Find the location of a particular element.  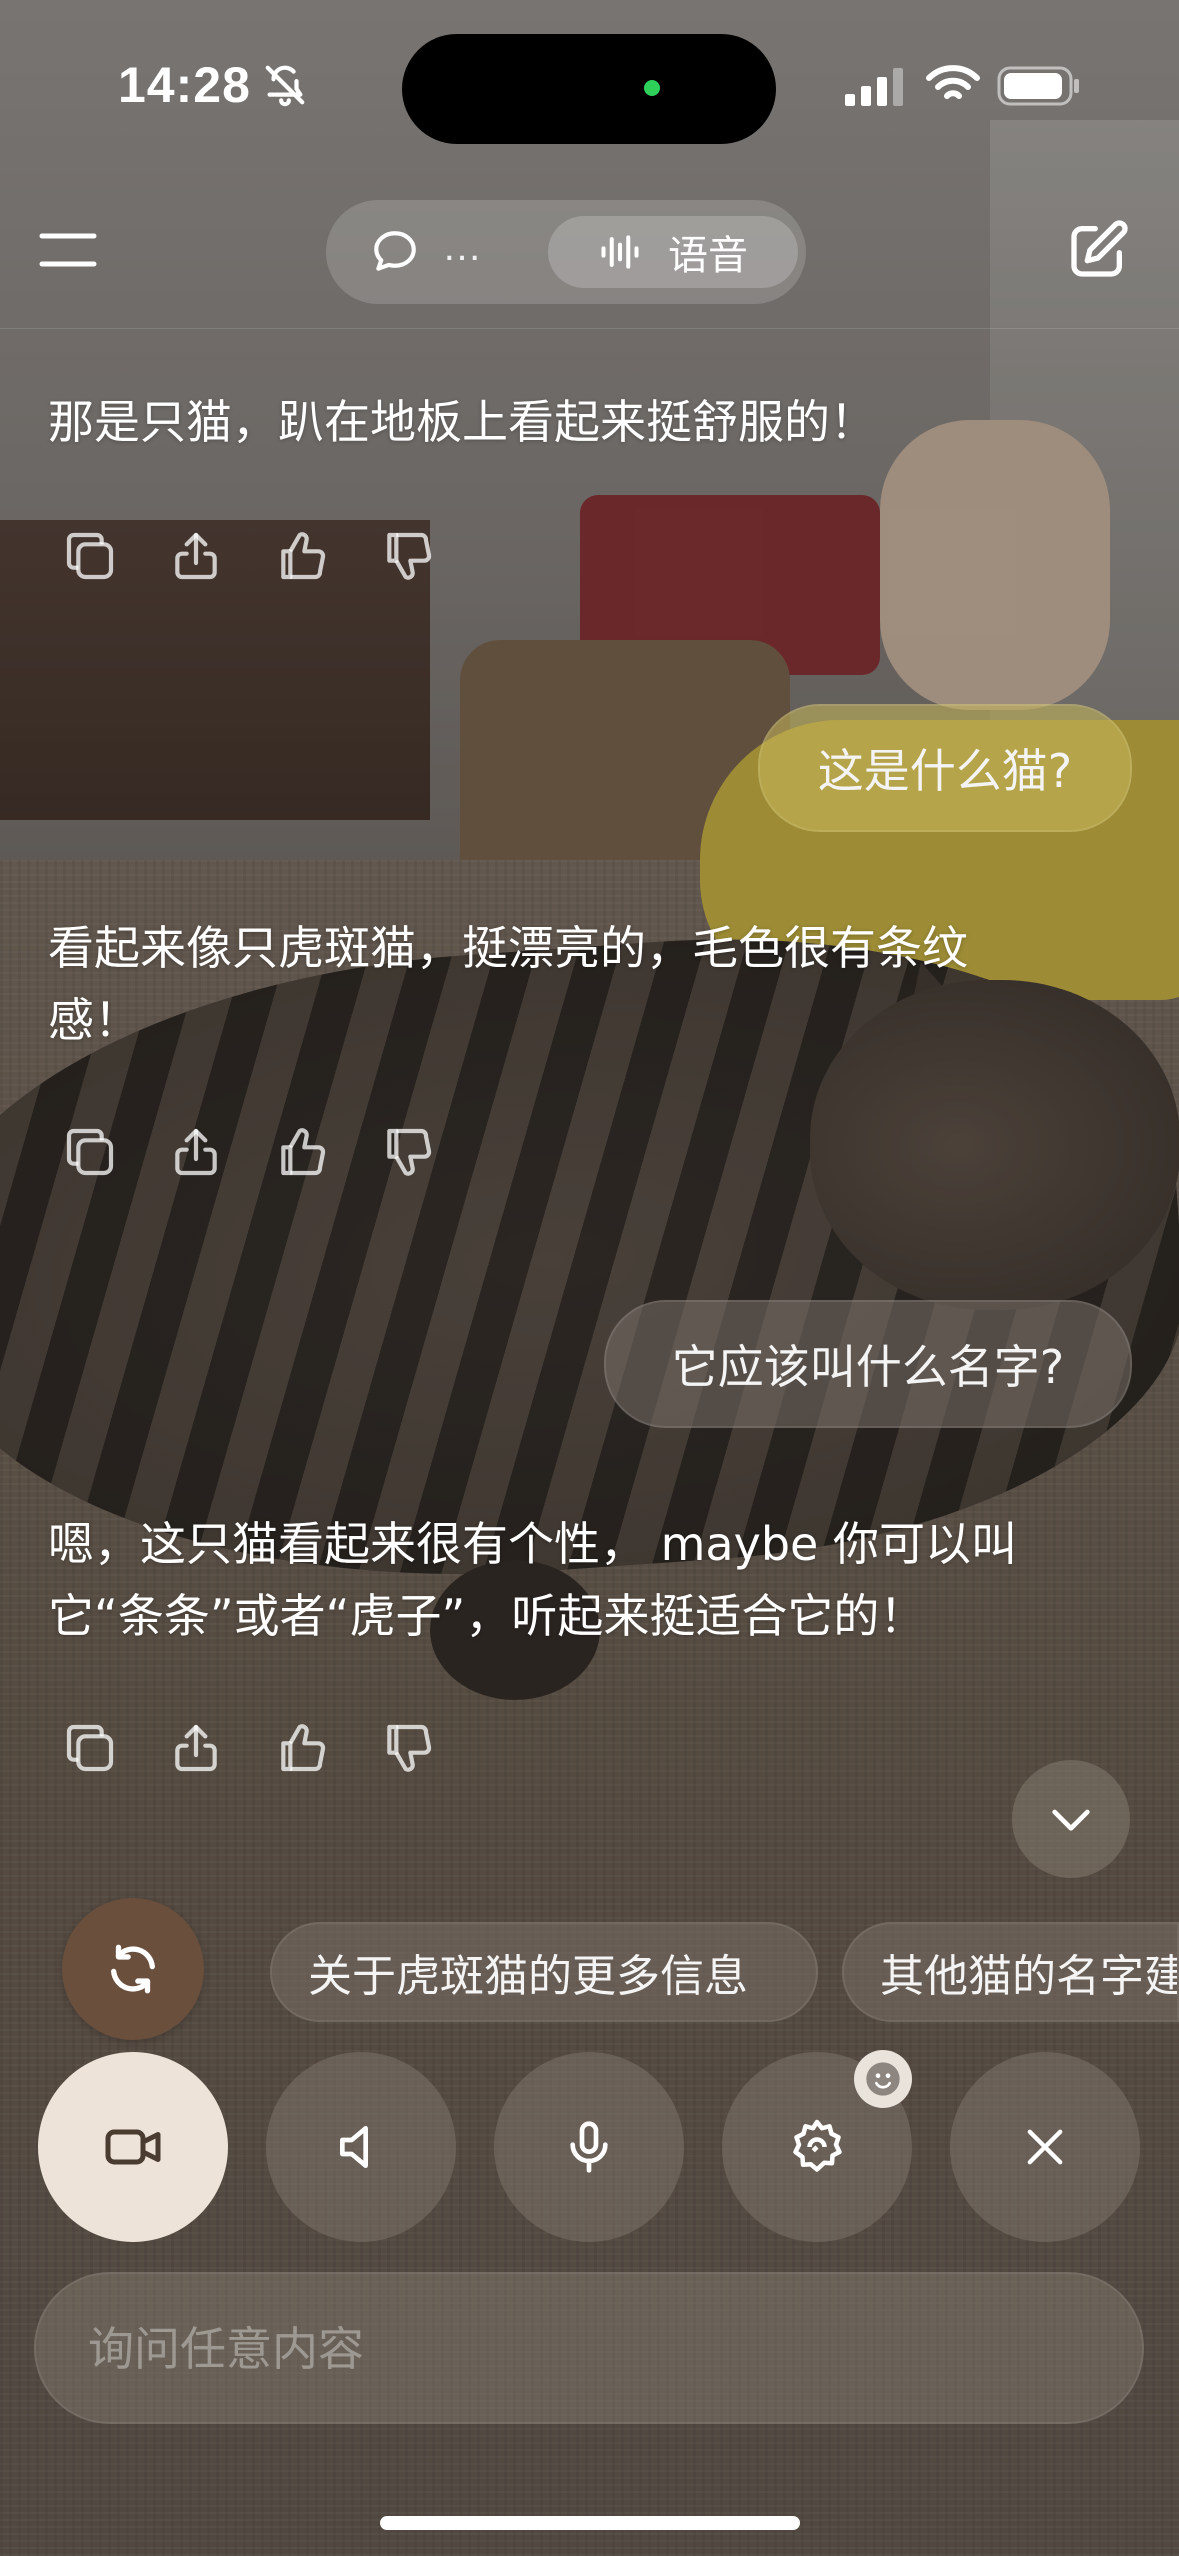

chat-bubble-icon is located at coordinates (395, 251).